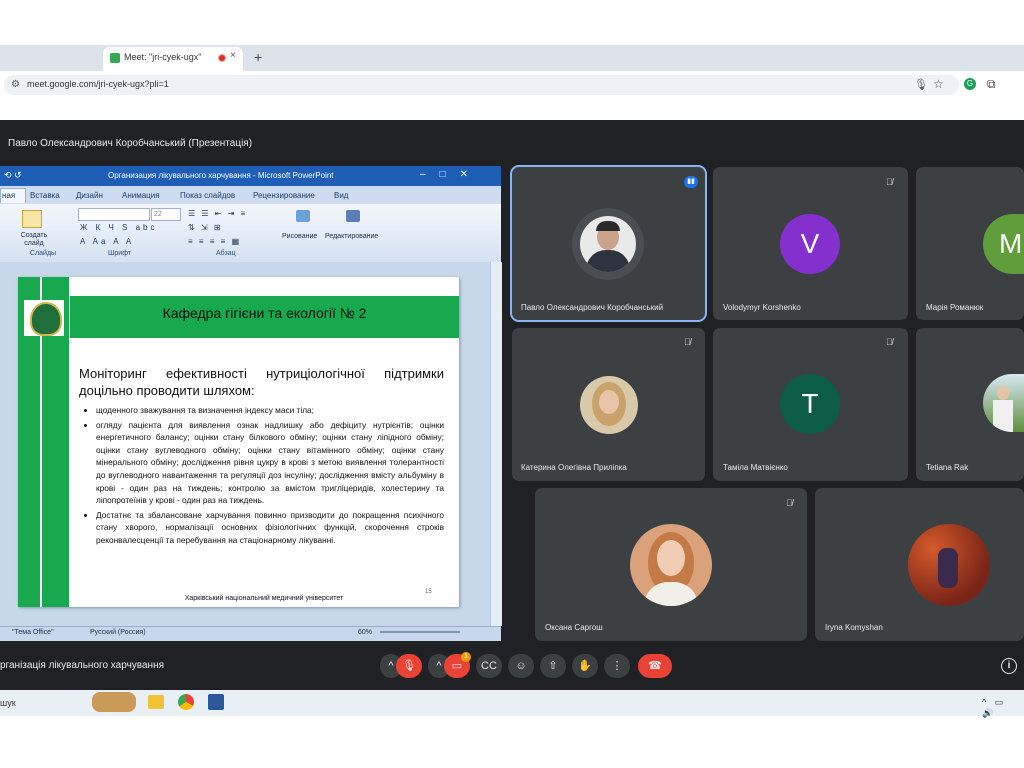 The width and height of the screenshot is (1024, 768). I want to click on drawing-button: Рисование, so click(299, 236).